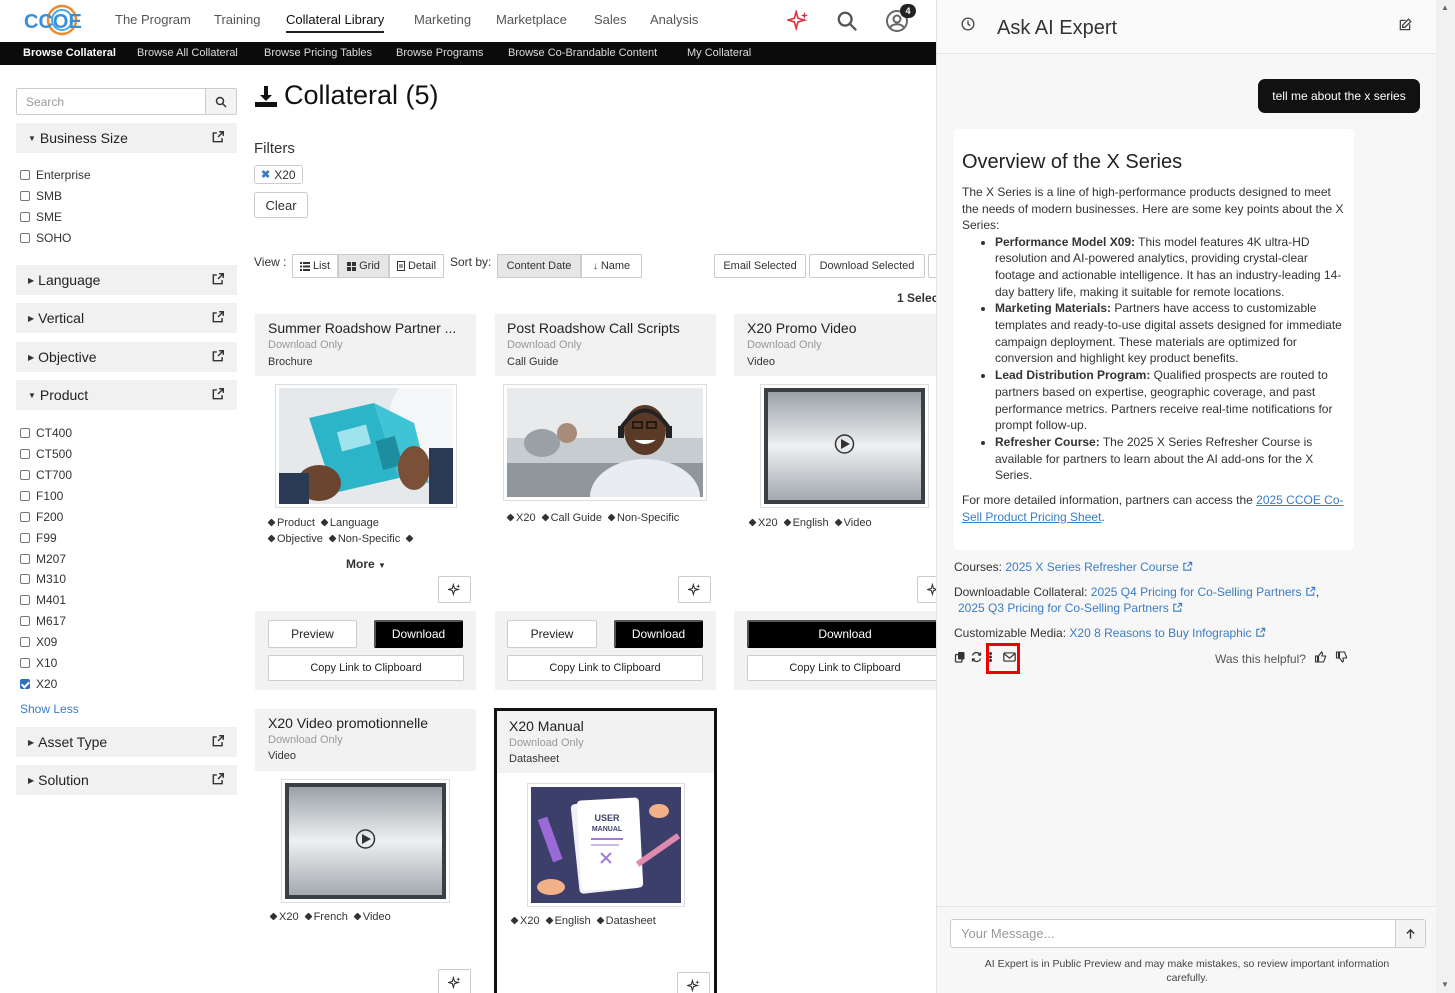 Image resolution: width=1455 pixels, height=993 pixels. I want to click on sidebar-search-button, so click(220, 101).